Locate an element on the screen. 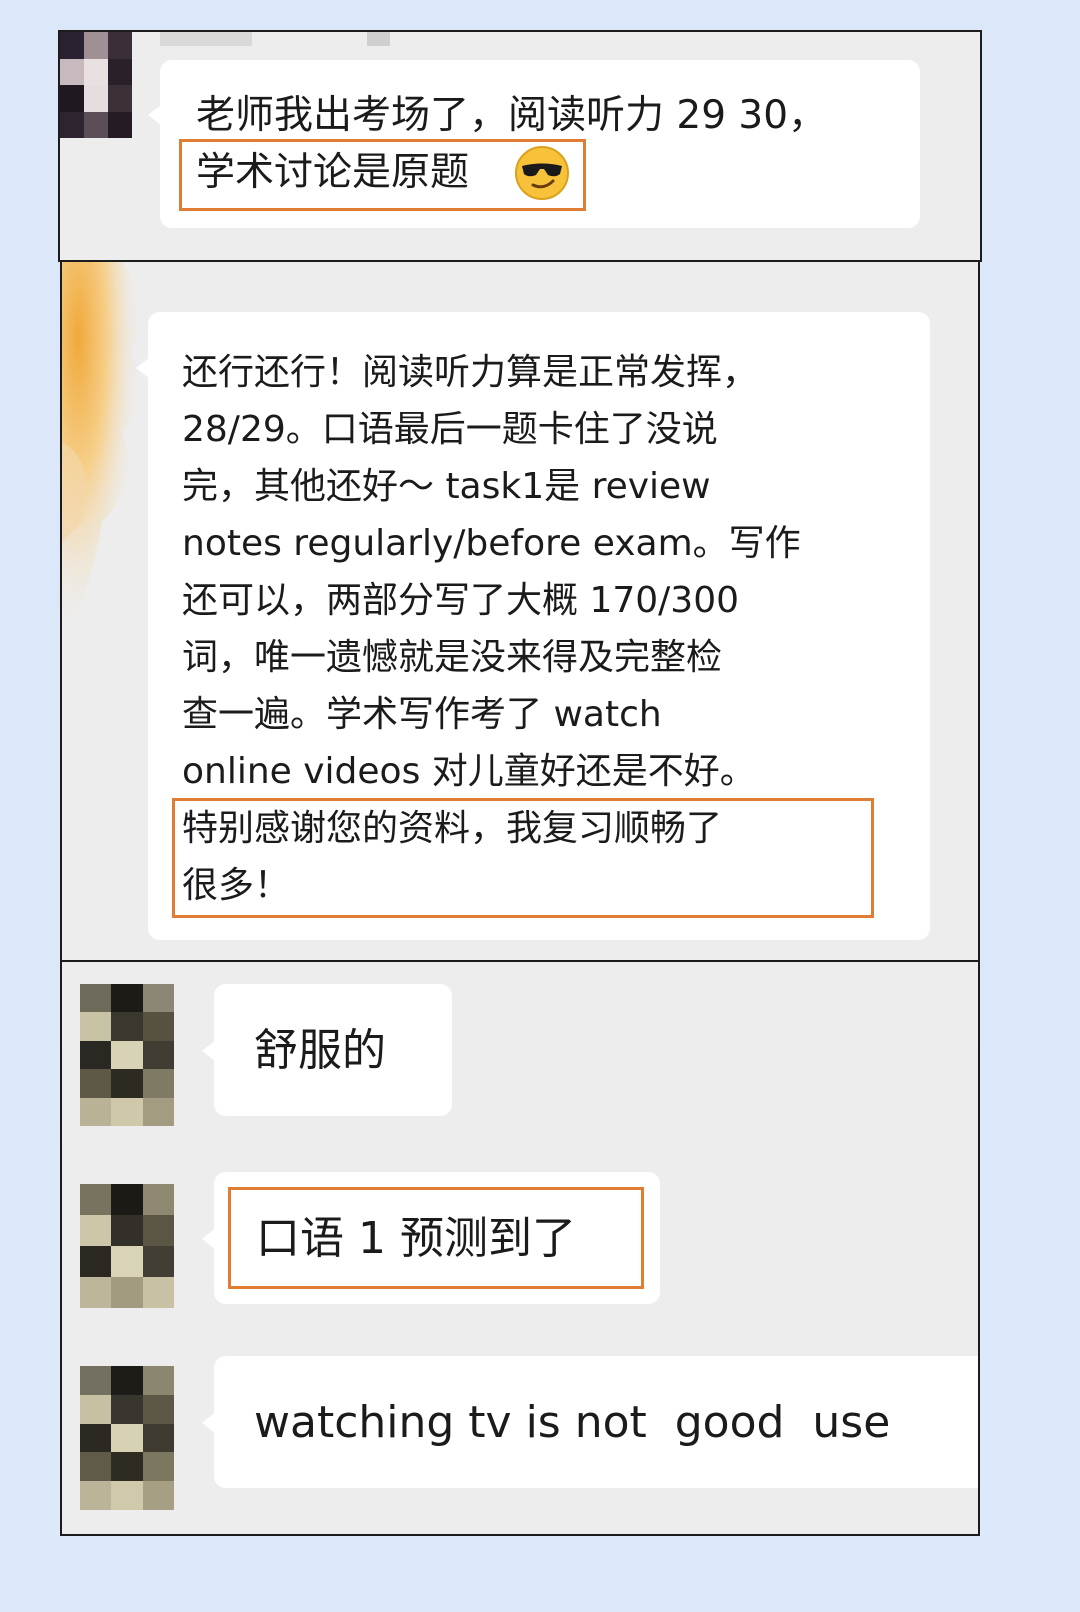  message-text-line: notes regularly/before exam。写作 is located at coordinates (491, 543).